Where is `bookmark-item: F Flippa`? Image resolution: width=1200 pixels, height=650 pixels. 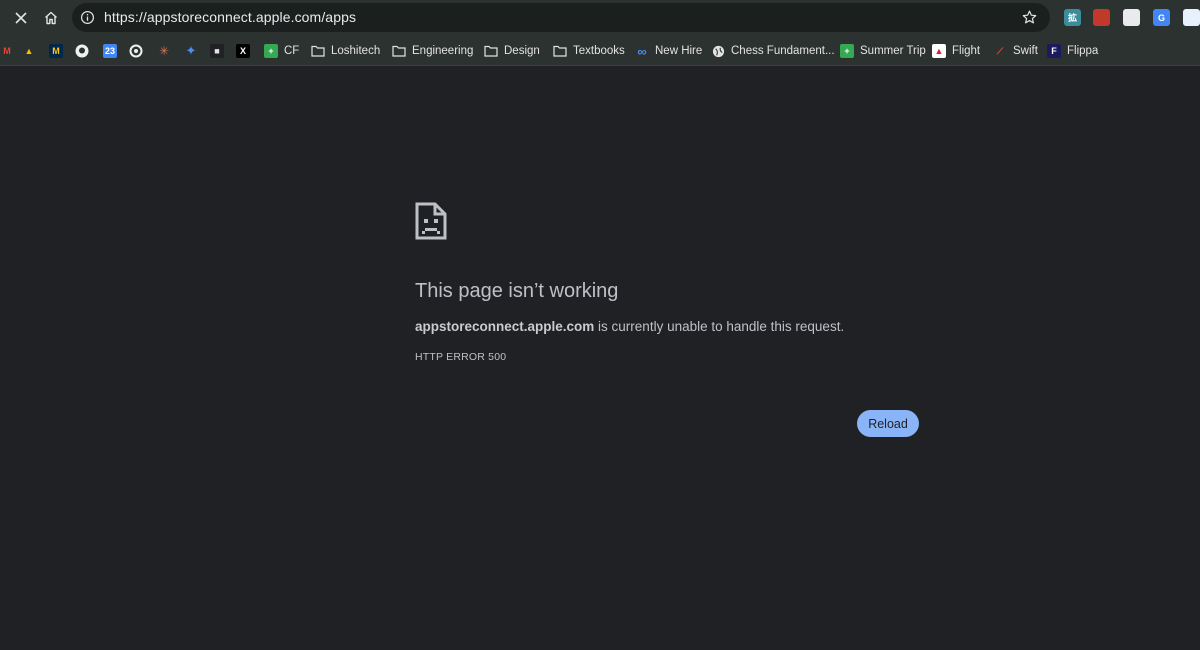 bookmark-item: F Flippa is located at coordinates (1072, 51).